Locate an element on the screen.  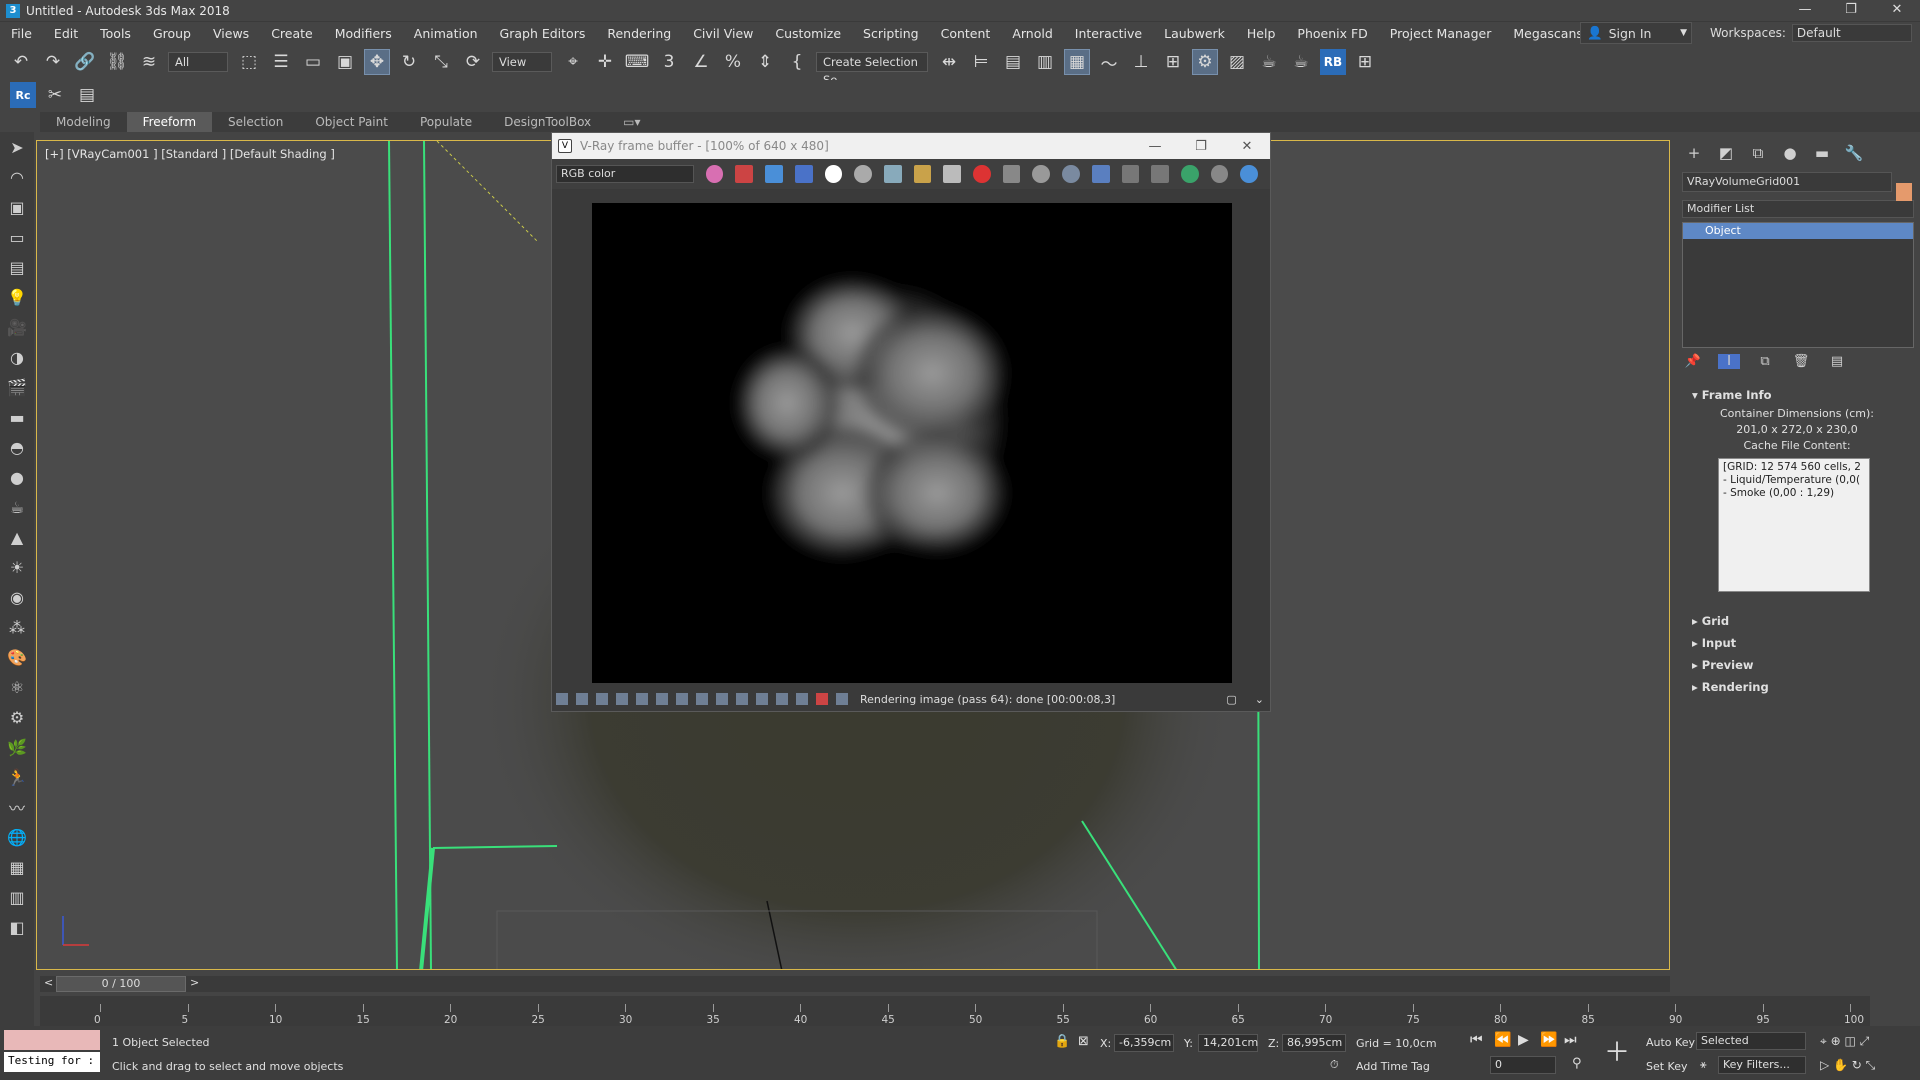
rendering-rollout: ▸ Rendering is located at coordinates (1798, 687).